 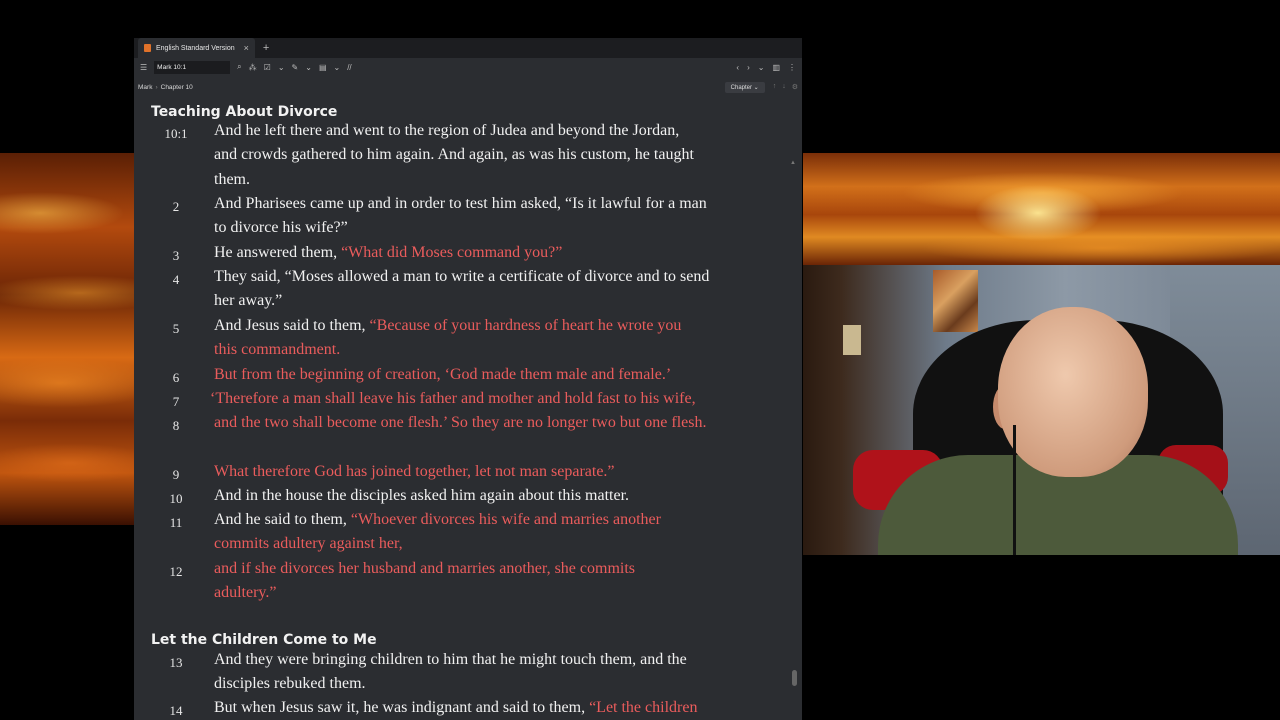 I want to click on verse-number: 12, so click(x=176, y=572).